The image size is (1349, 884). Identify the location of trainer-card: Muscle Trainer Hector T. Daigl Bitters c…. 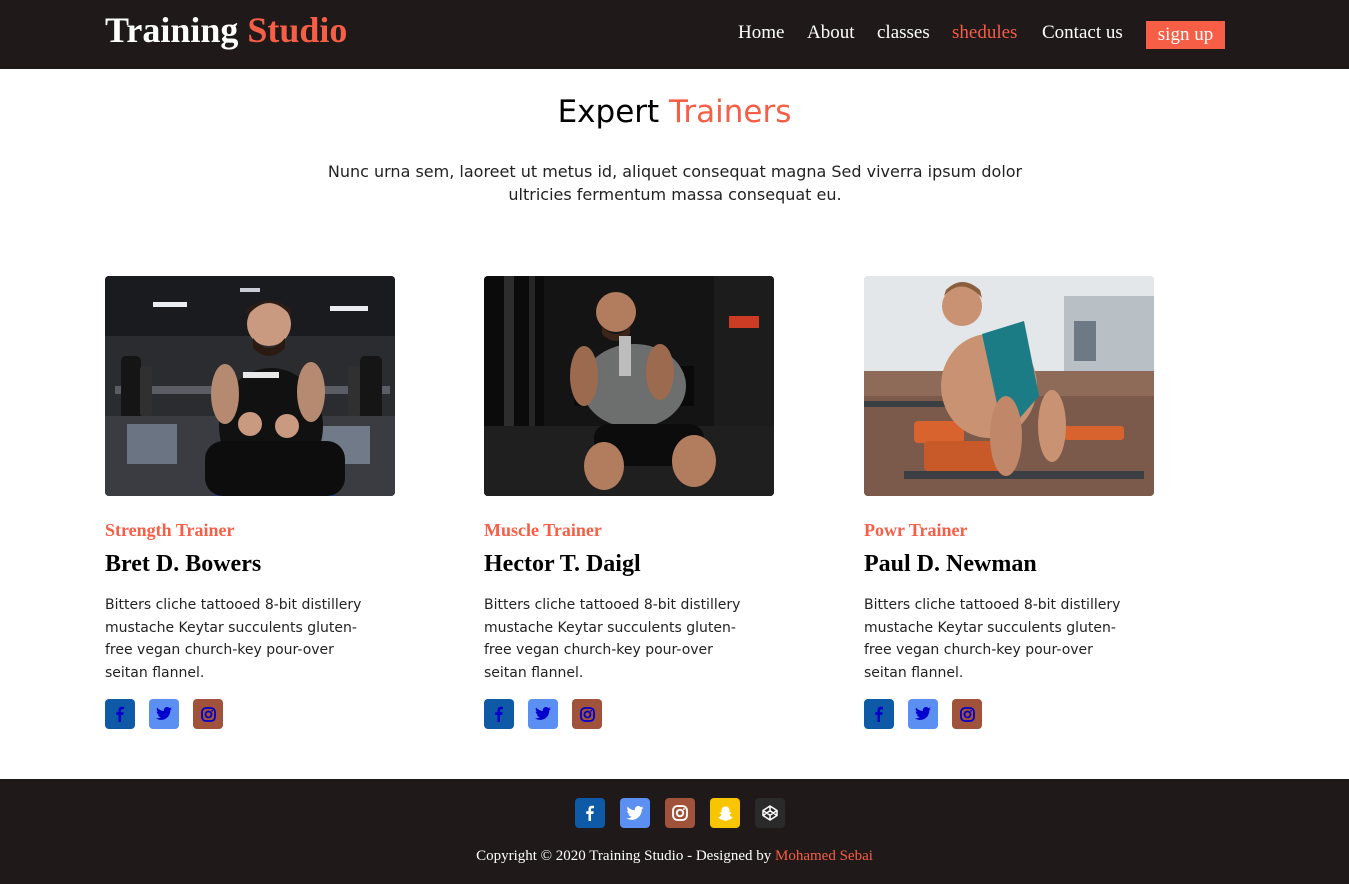
(634, 506).